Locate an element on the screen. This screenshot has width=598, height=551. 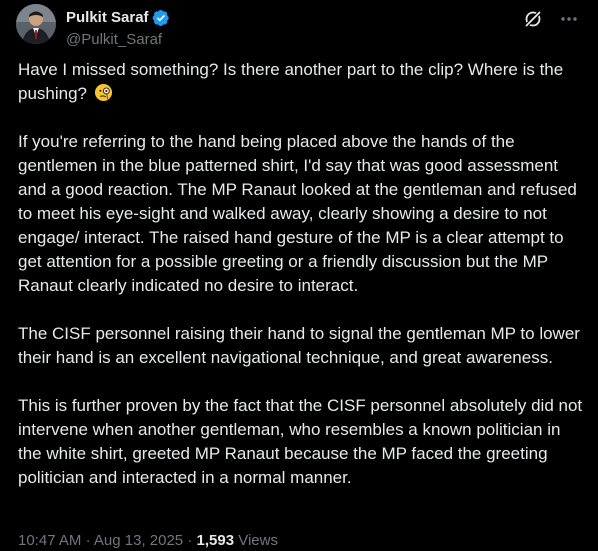
more-icon is located at coordinates (569, 19).